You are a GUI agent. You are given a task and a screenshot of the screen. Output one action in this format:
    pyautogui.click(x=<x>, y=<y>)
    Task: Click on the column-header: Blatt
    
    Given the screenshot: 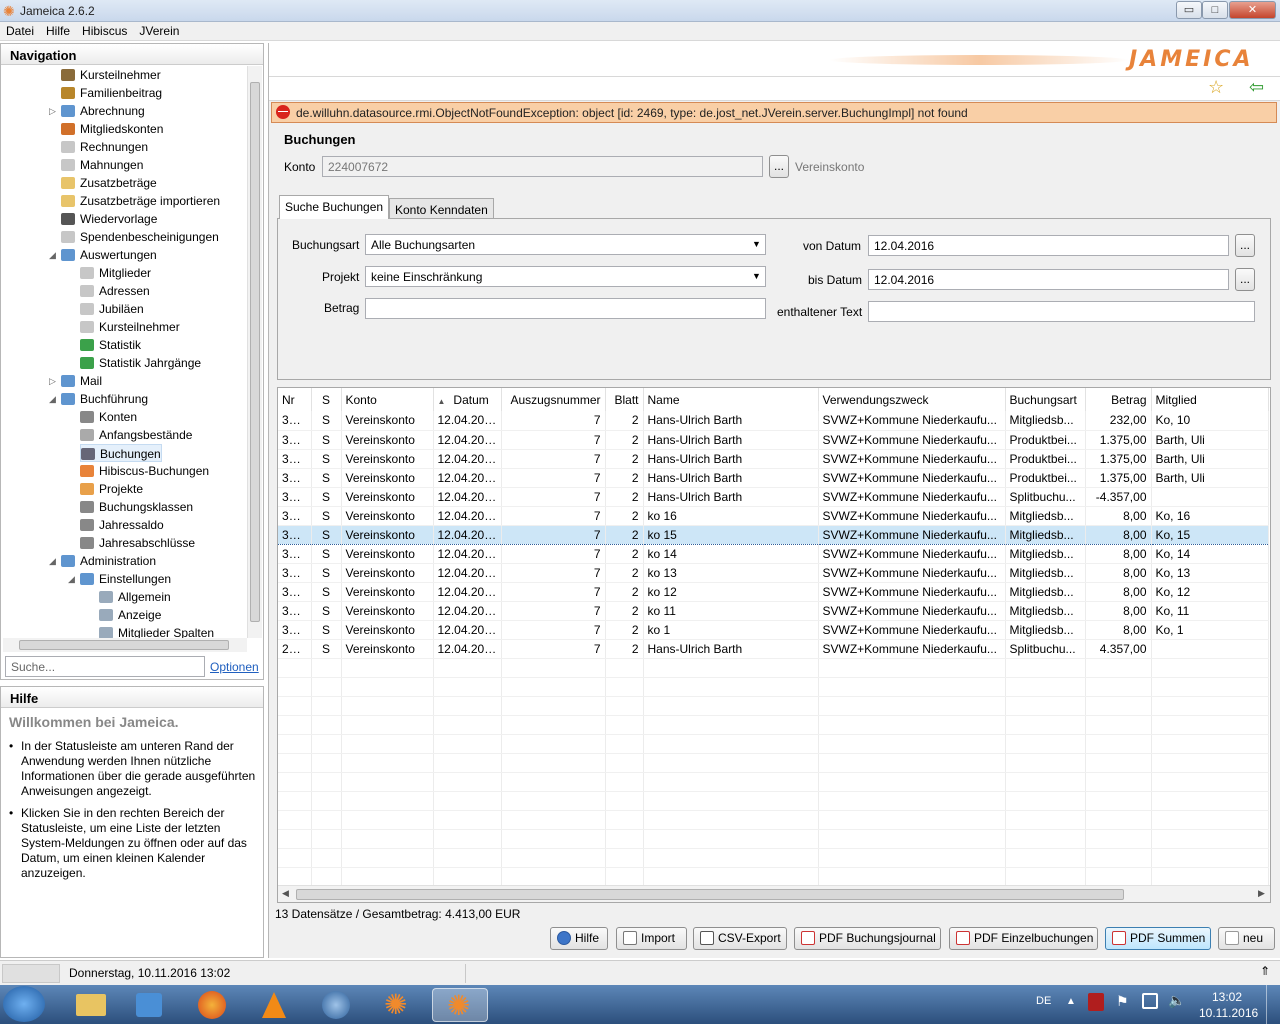 What is the action you would take?
    pyautogui.click(x=624, y=399)
    